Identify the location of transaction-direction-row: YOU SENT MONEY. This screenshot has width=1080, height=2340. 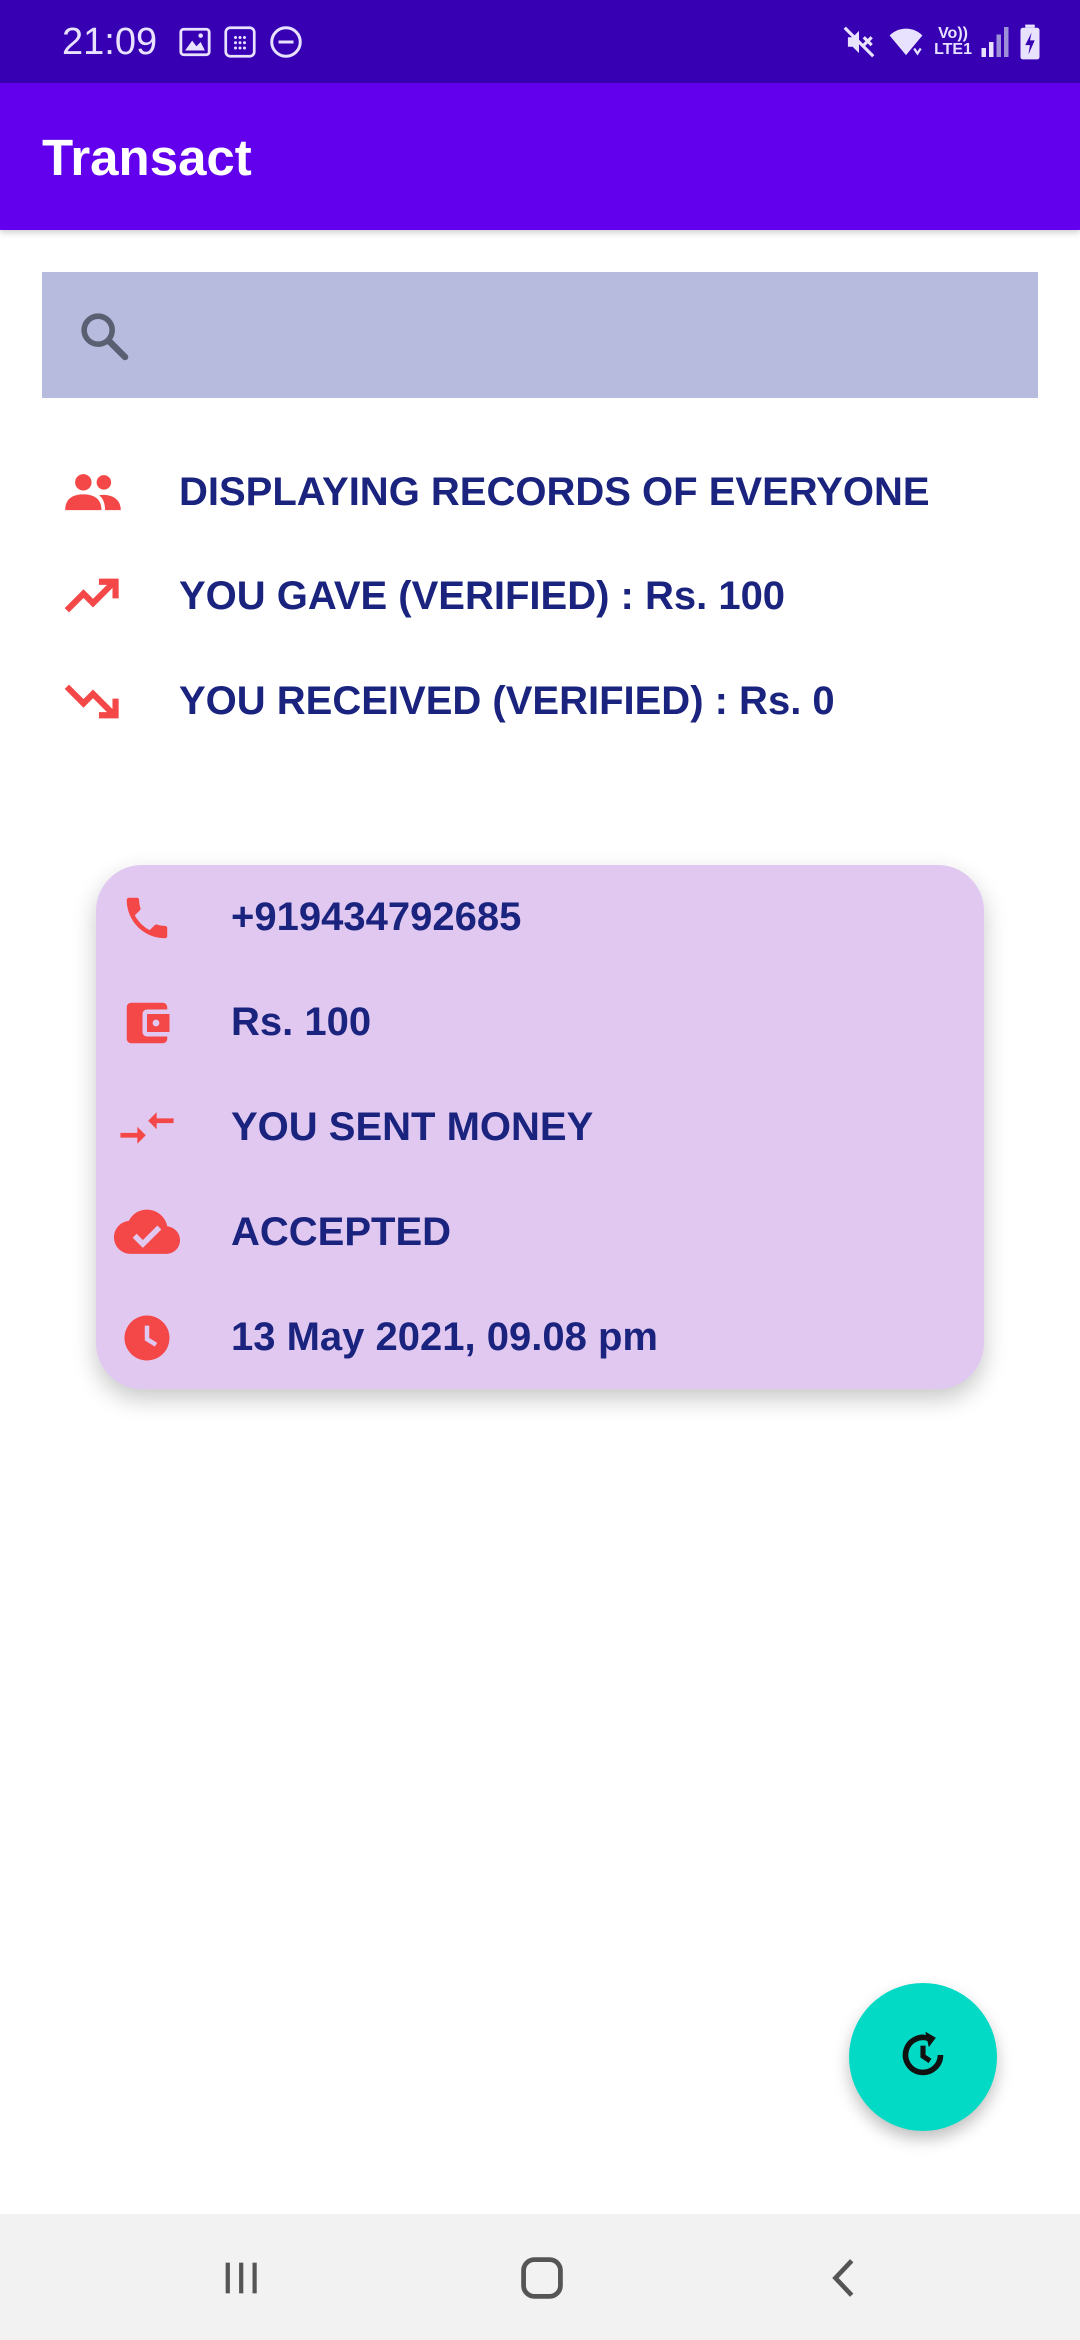
(540, 1127).